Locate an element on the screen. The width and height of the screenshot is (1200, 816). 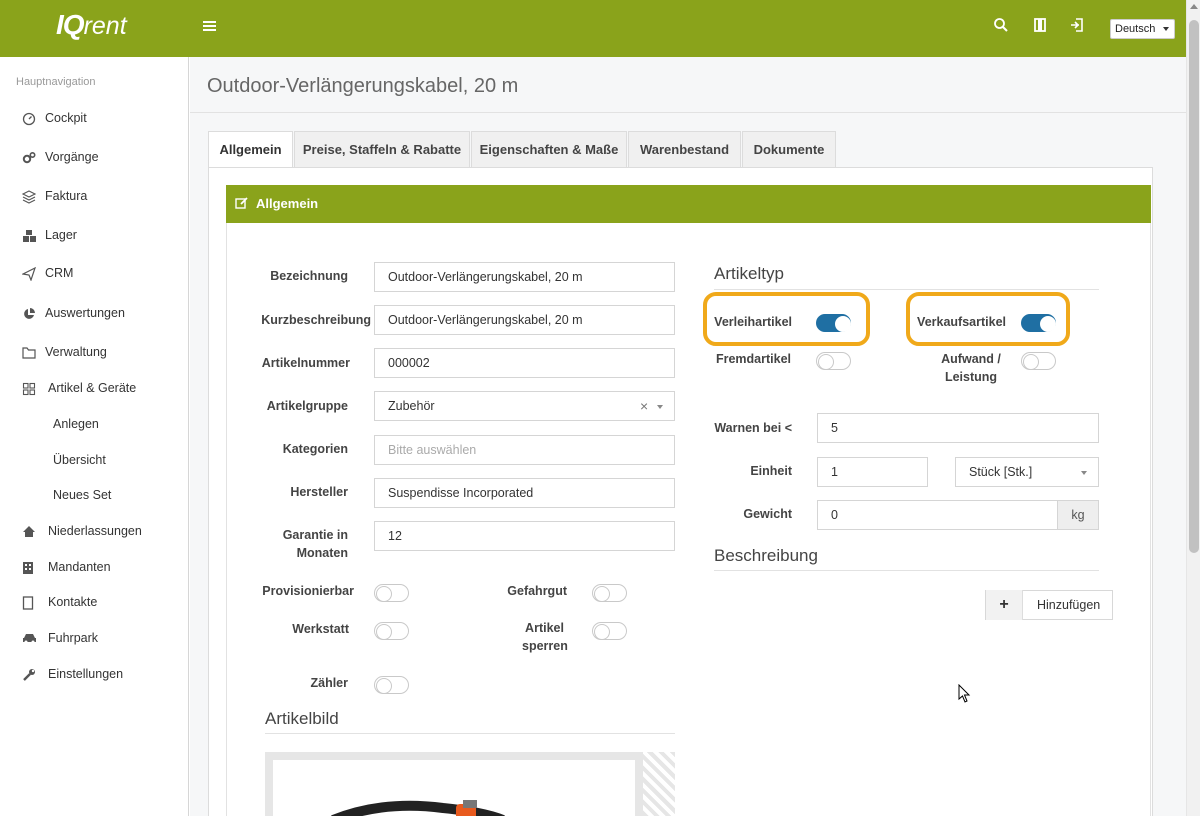
garantie-input: 12 is located at coordinates (524, 536).